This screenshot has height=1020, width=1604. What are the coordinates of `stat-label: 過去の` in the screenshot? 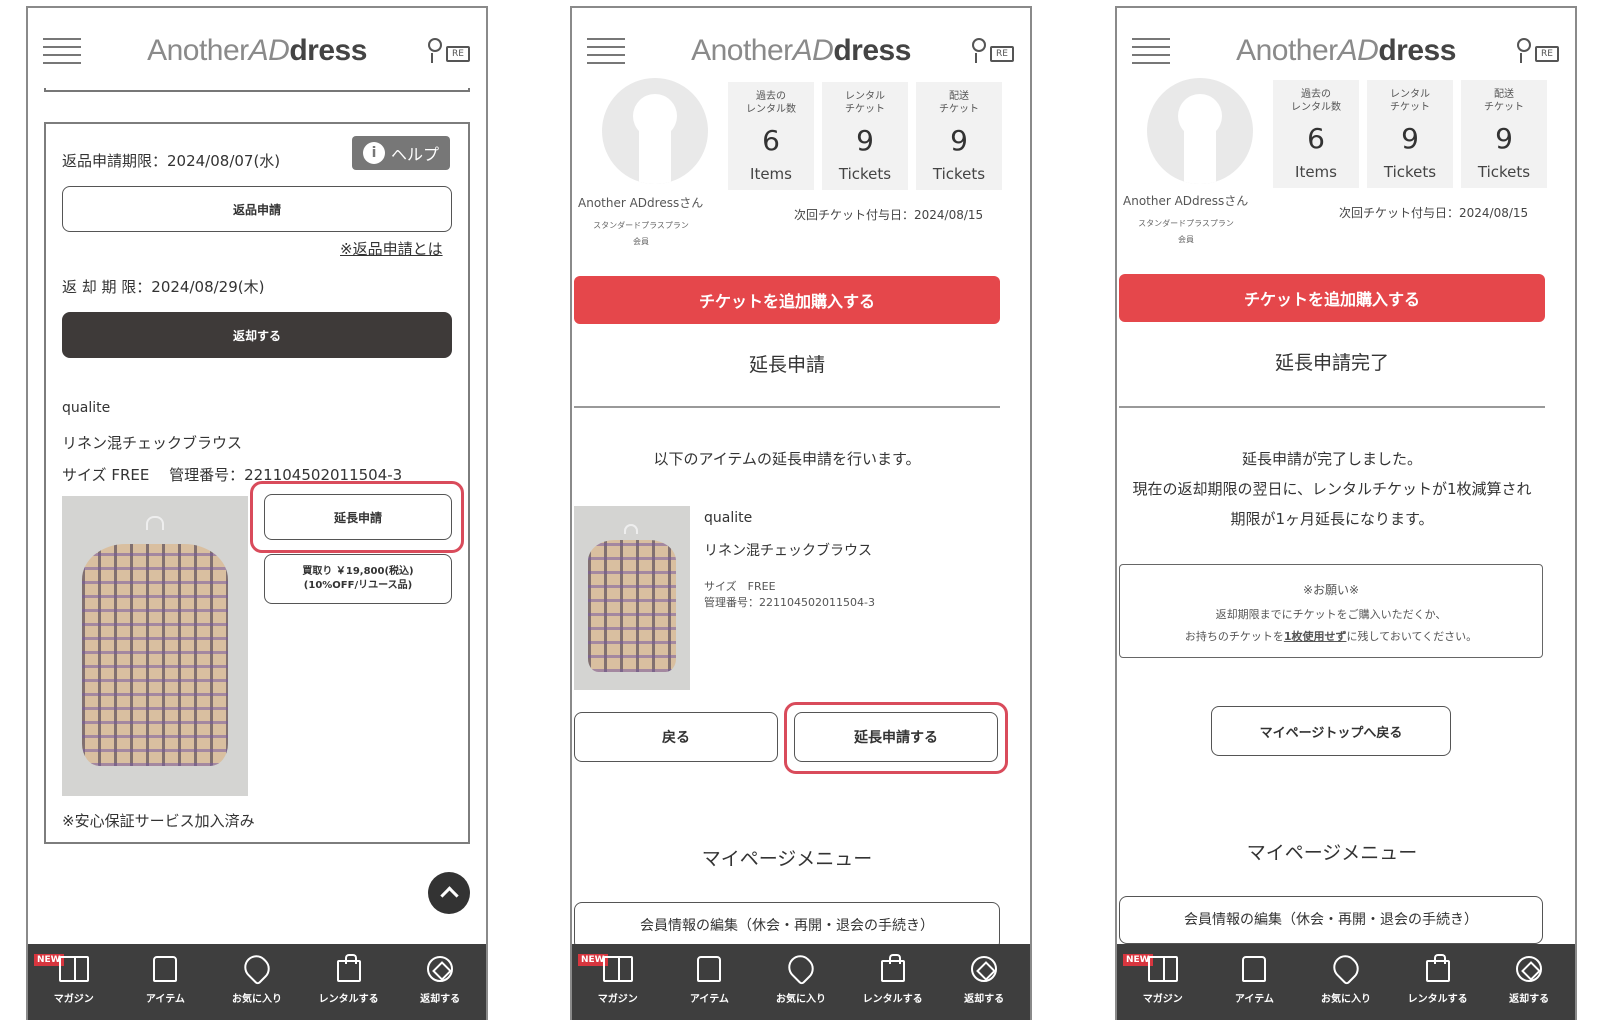 It's located at (1316, 94).